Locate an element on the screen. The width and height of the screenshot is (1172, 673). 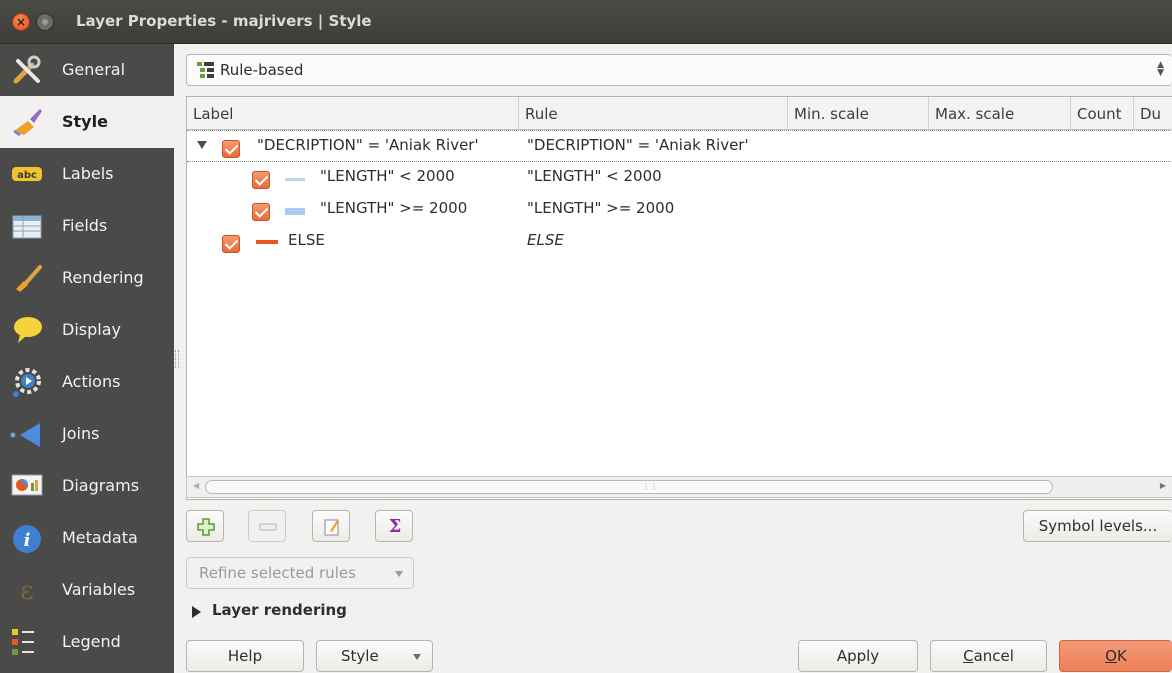
rule-label: ELSE is located at coordinates (306, 240).